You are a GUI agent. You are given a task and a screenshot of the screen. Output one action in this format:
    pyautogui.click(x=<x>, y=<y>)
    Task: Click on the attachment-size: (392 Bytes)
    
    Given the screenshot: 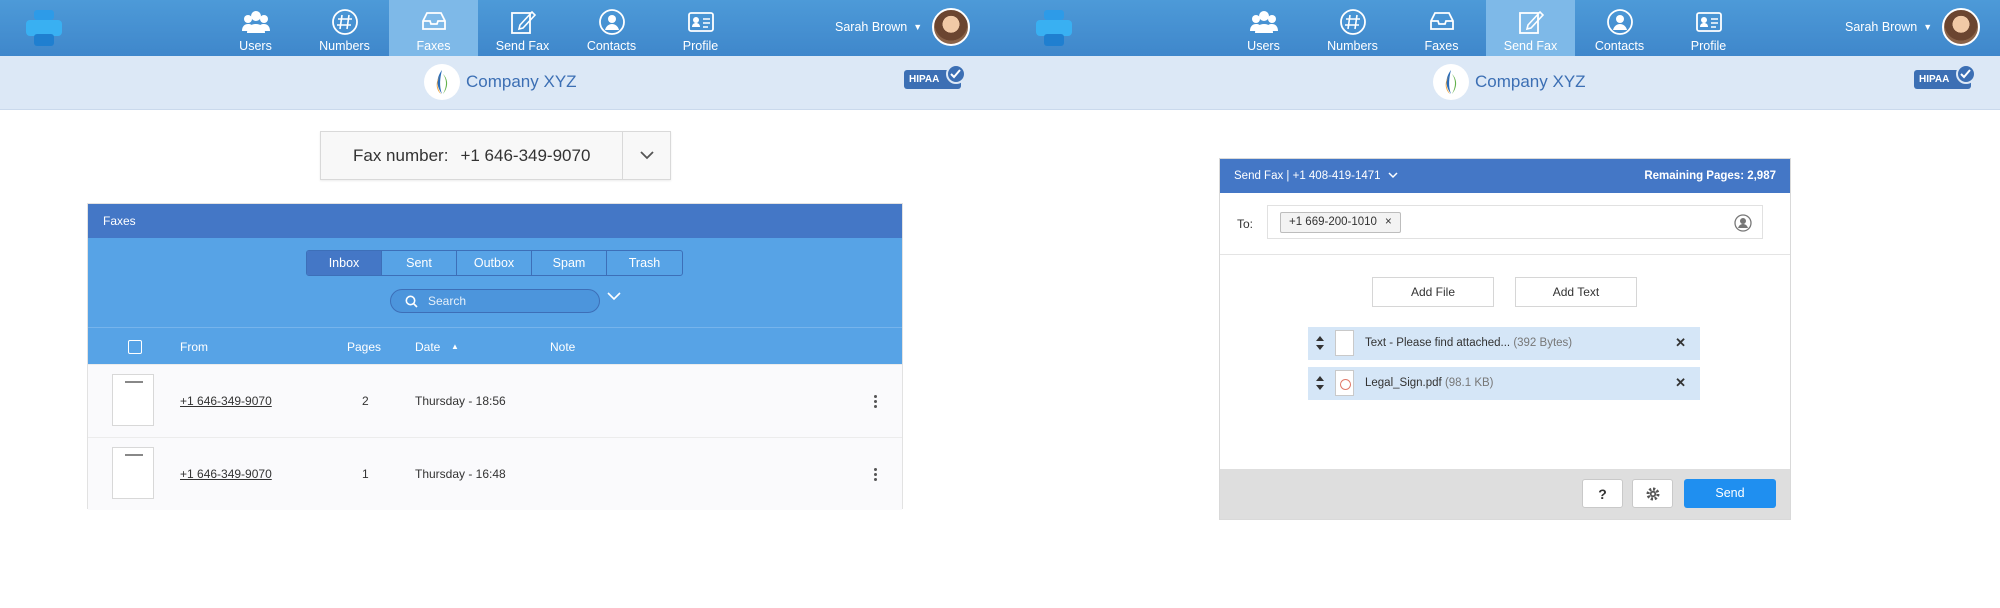 What is the action you would take?
    pyautogui.click(x=1543, y=343)
    